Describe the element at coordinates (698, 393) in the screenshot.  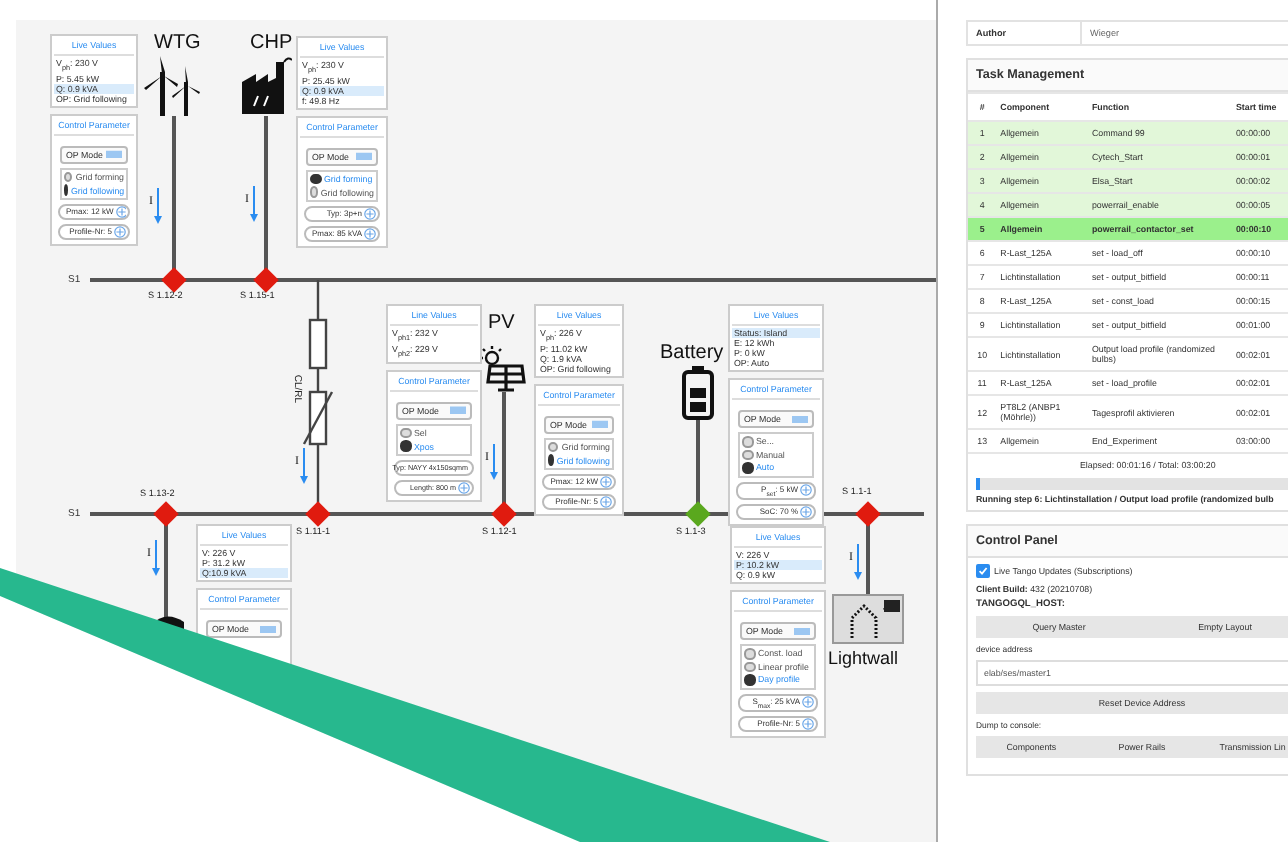
I see `battery-icon` at that location.